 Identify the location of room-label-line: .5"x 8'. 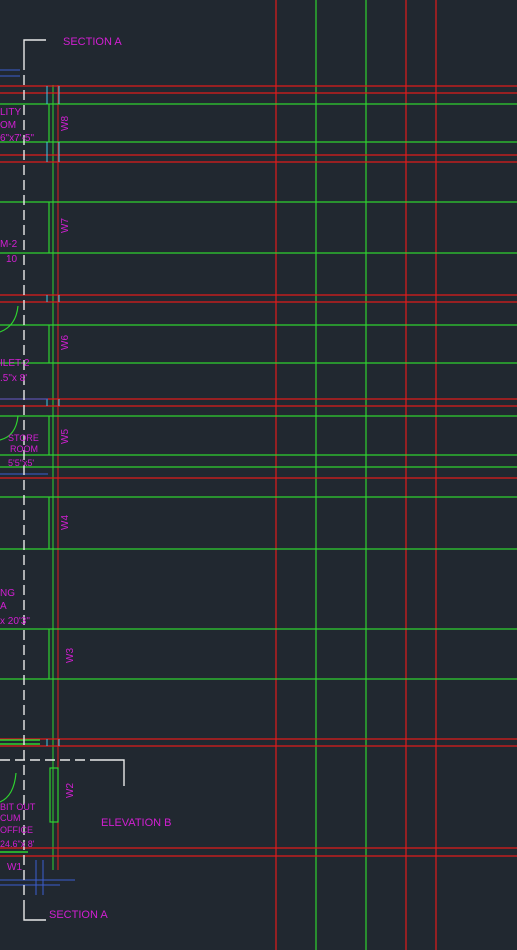
(13, 378).